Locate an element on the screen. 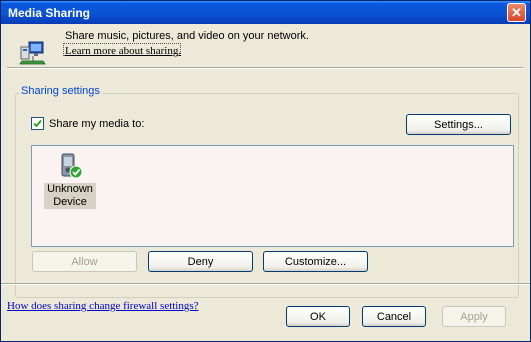 The width and height of the screenshot is (531, 342). learn-more-link: Learn more about sharing. is located at coordinates (123, 51).